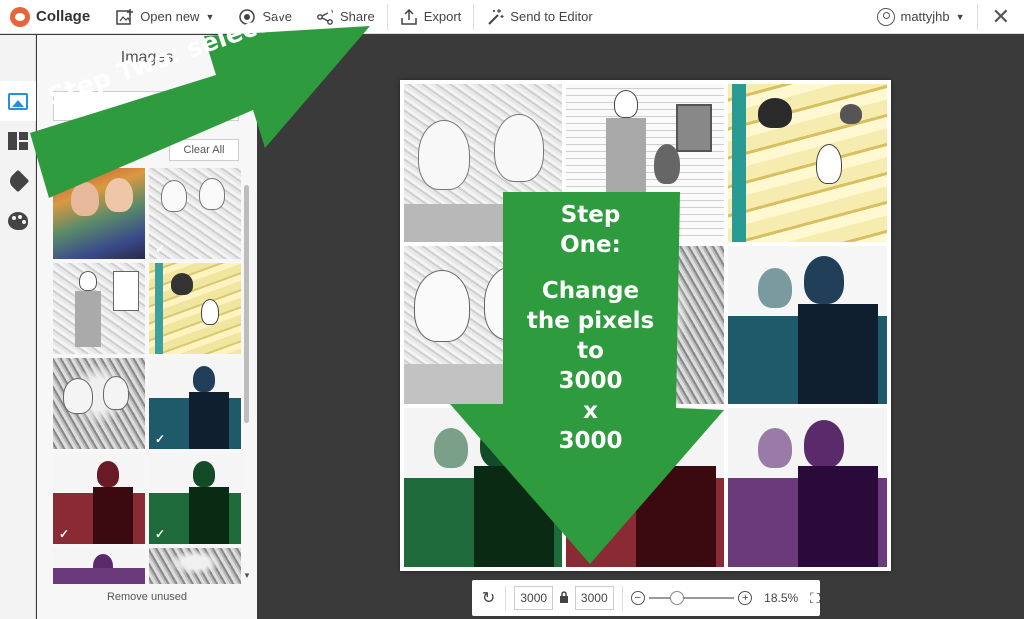  Describe the element at coordinates (590, 351) in the screenshot. I see `step-one-line: to` at that location.